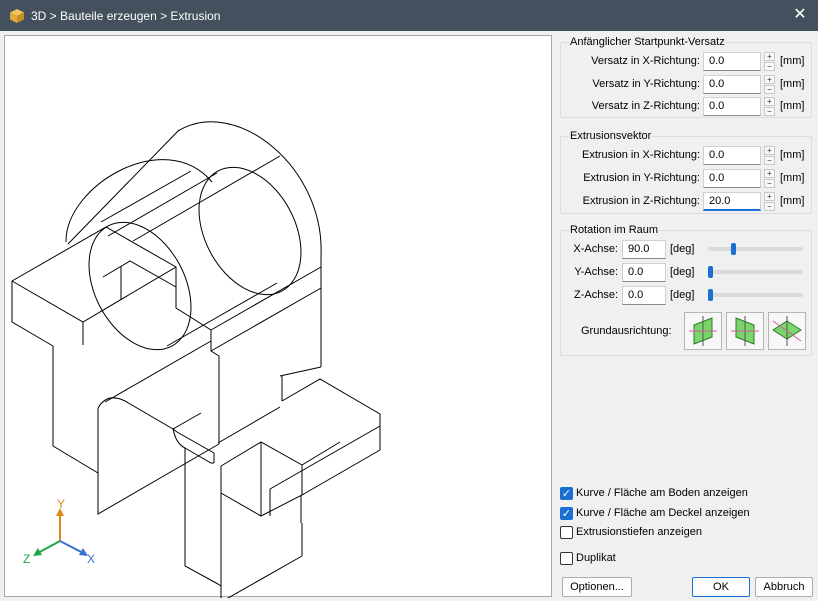 This screenshot has width=818, height=601. Describe the element at coordinates (682, 295) in the screenshot. I see `rotation-z-unit: [deg]` at that location.